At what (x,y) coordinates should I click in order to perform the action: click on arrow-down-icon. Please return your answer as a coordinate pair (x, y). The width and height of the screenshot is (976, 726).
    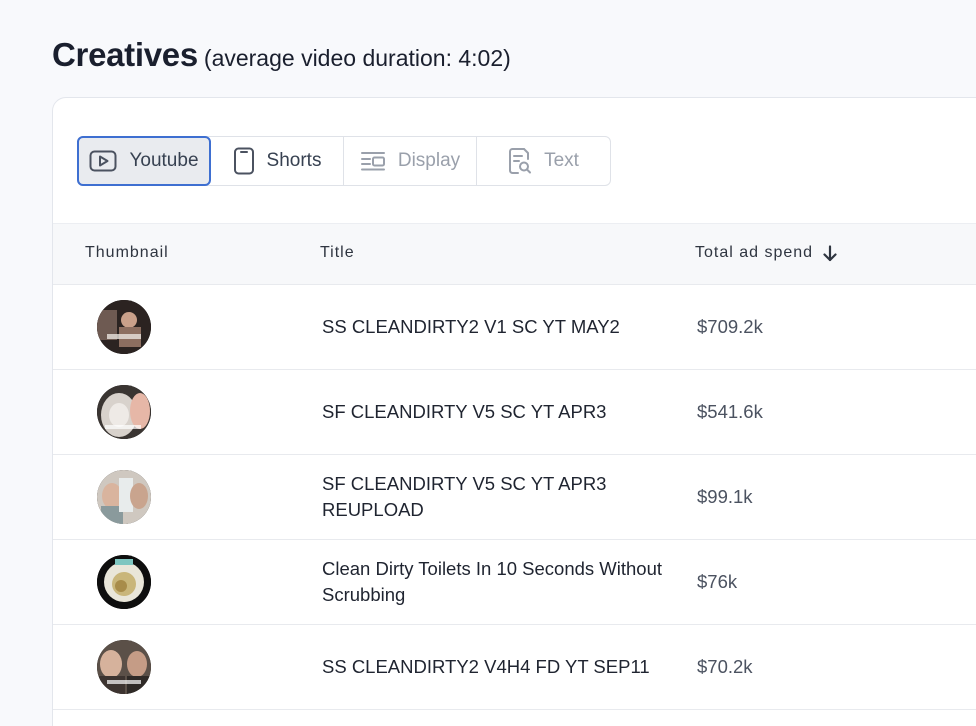
    Looking at the image, I should click on (830, 252).